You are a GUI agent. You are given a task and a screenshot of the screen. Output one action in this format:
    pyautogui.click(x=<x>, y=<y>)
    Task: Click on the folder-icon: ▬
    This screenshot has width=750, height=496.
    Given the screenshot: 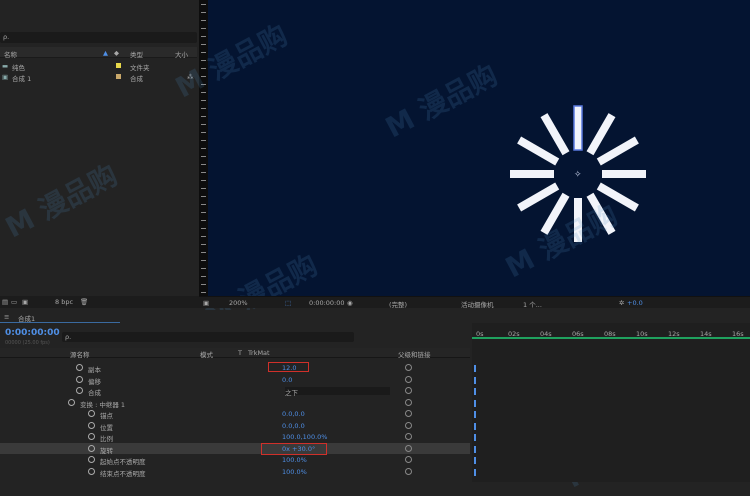 What is the action you would take?
    pyautogui.click(x=5, y=66)
    